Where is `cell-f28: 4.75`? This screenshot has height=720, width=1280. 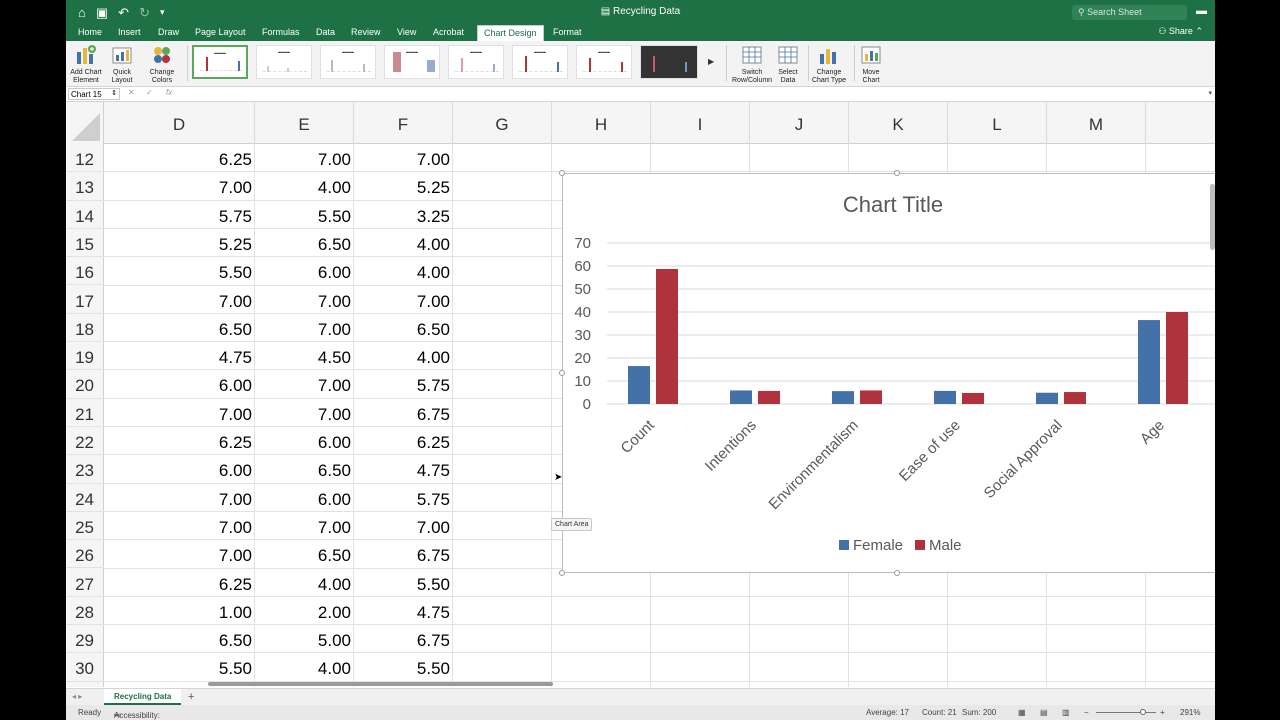
cell-f28: 4.75 is located at coordinates (403, 611).